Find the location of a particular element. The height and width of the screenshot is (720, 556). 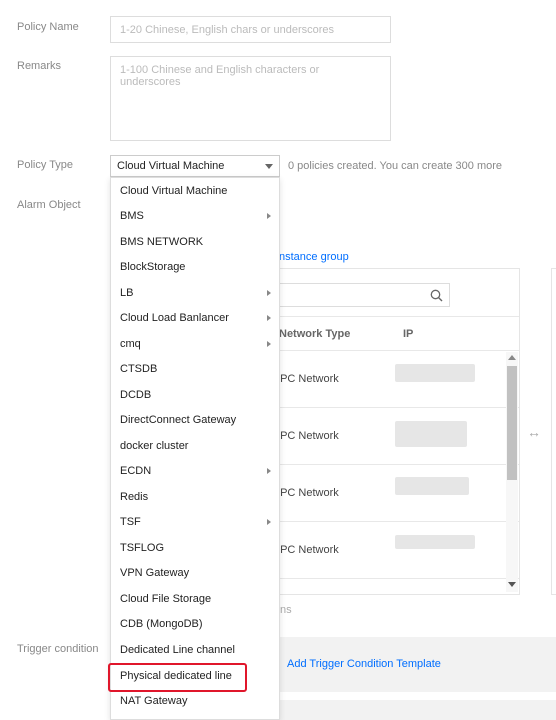

remarks-label: Remarks is located at coordinates (39, 66).